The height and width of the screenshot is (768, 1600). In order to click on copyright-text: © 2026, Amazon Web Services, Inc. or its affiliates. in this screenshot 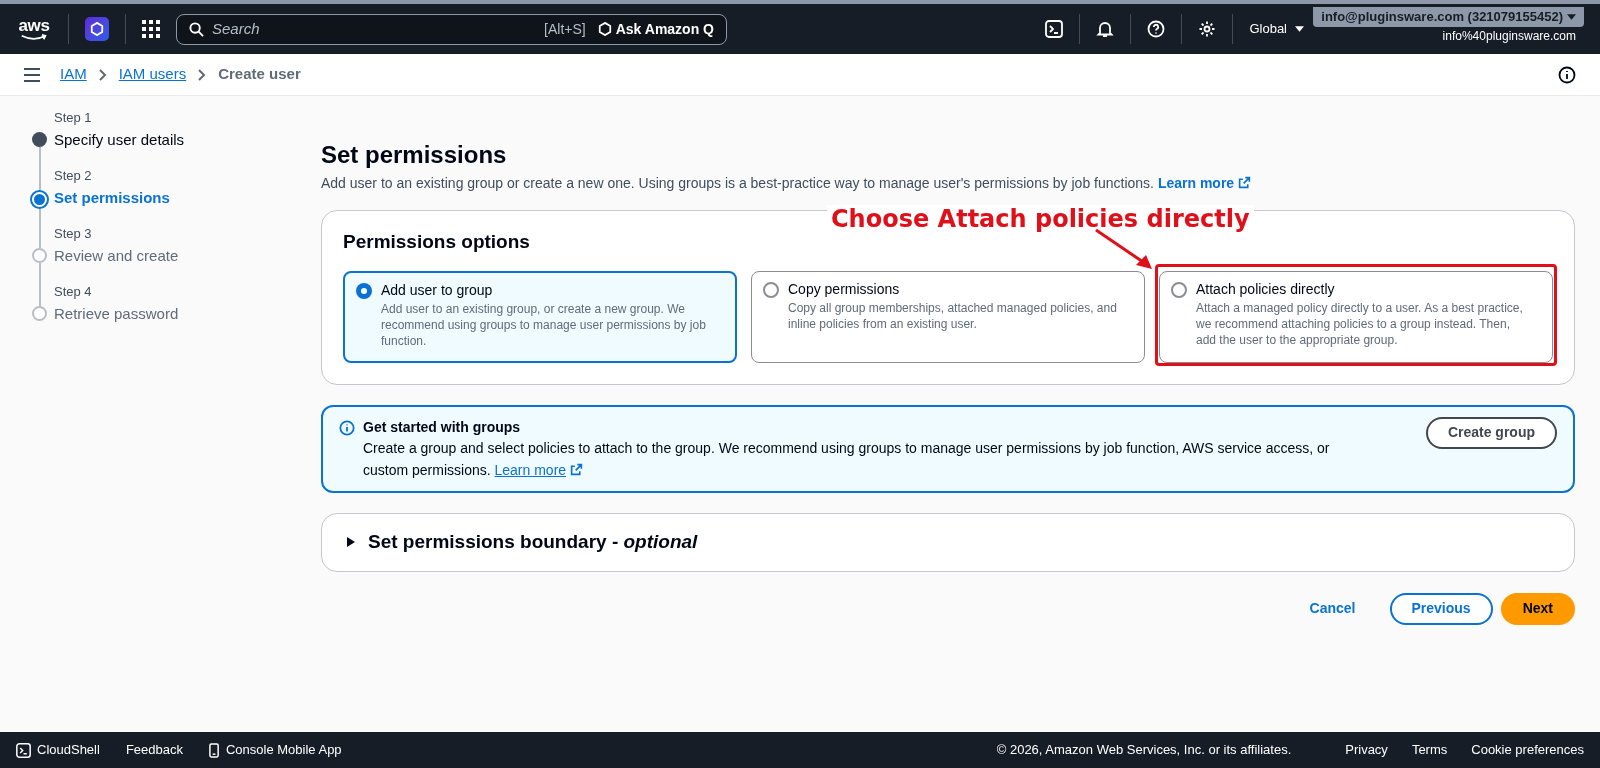, I will do `click(1144, 750)`.